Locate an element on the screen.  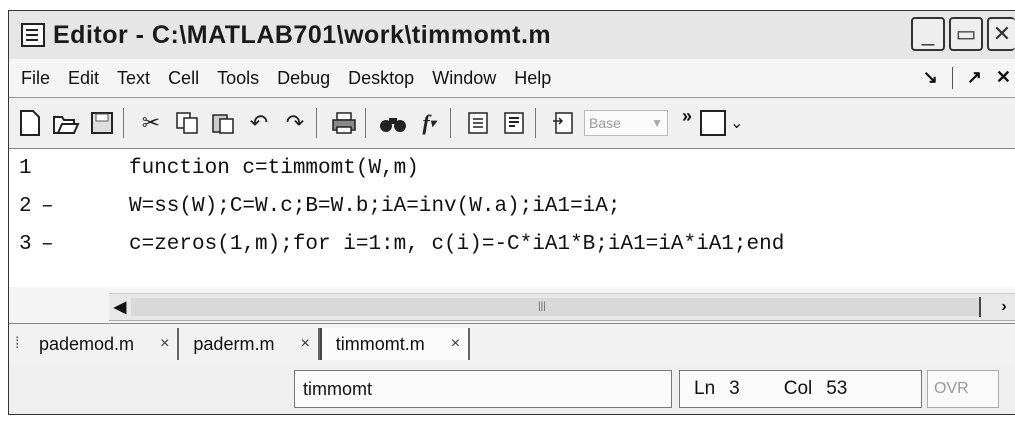
line-value: 3 is located at coordinates (734, 388).